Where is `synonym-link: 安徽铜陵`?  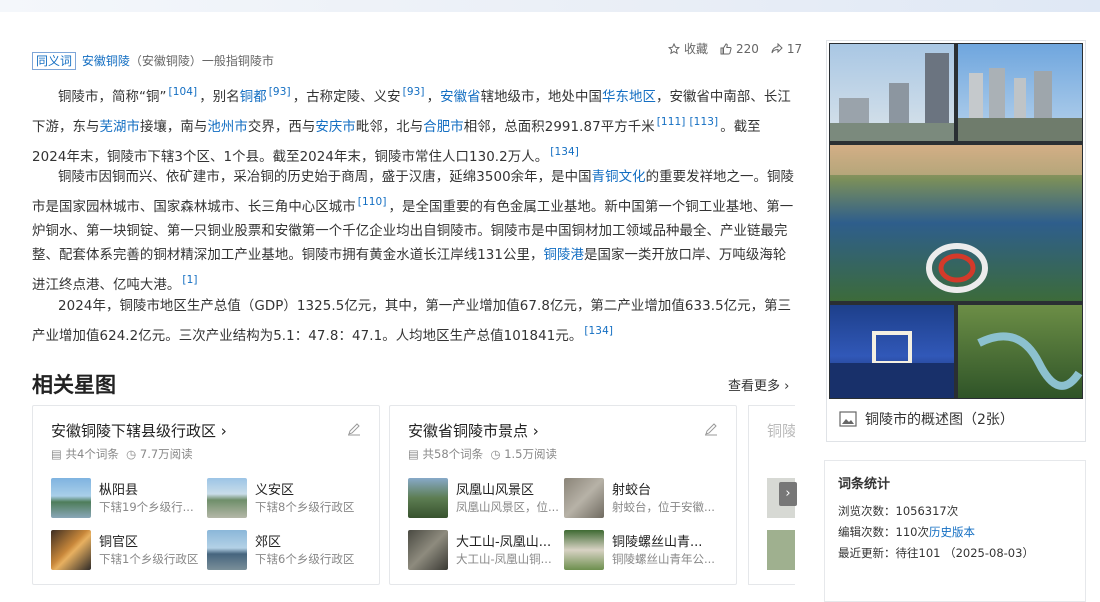
synonym-link: 安徽铜陵 is located at coordinates (106, 61).